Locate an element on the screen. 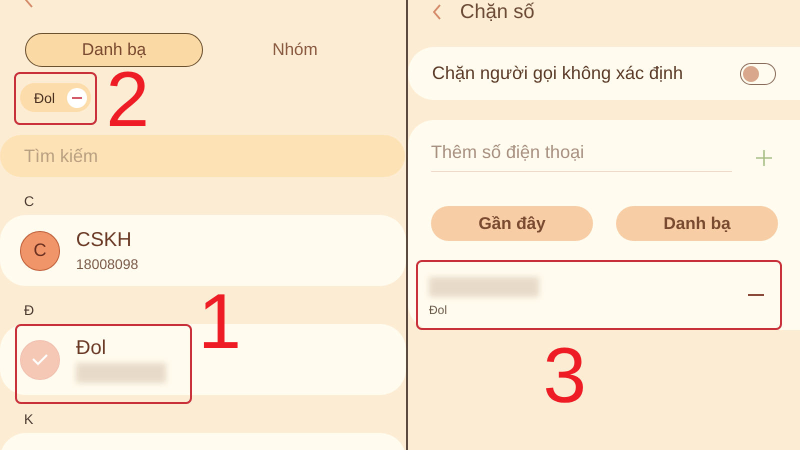  blocked-name: Đol is located at coordinates (438, 309).